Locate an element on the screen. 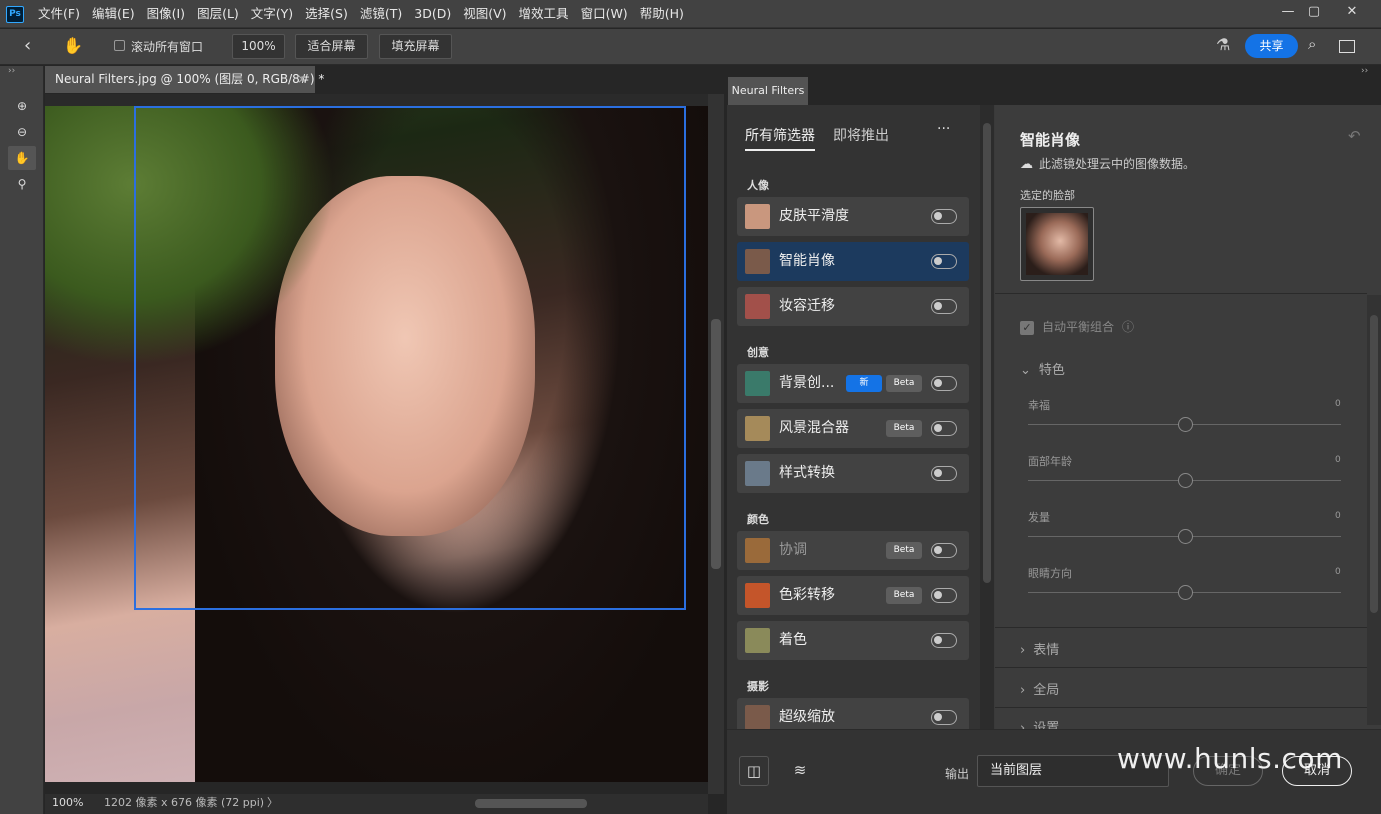  section-settings: › 设置 is located at coordinates (1039, 723).